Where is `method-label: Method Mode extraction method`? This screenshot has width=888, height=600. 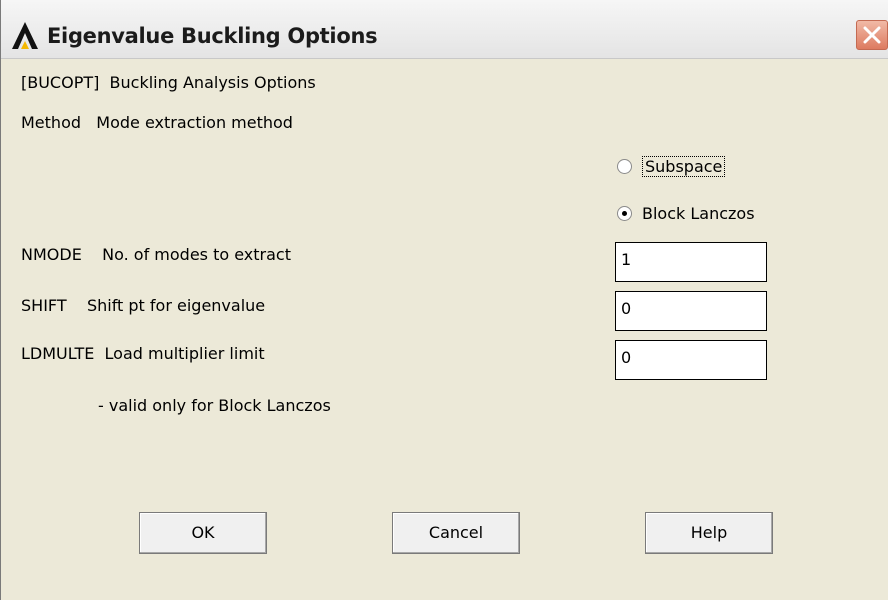 method-label: Method Mode extraction method is located at coordinates (157, 122).